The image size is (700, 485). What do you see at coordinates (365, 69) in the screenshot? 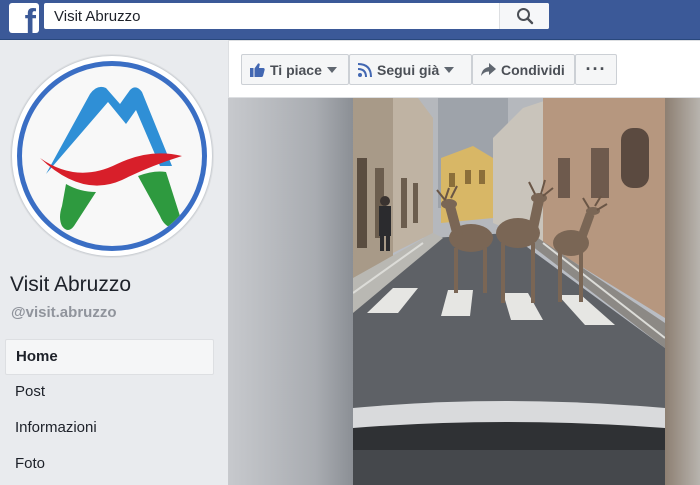
I see `rss-icon` at bounding box center [365, 69].